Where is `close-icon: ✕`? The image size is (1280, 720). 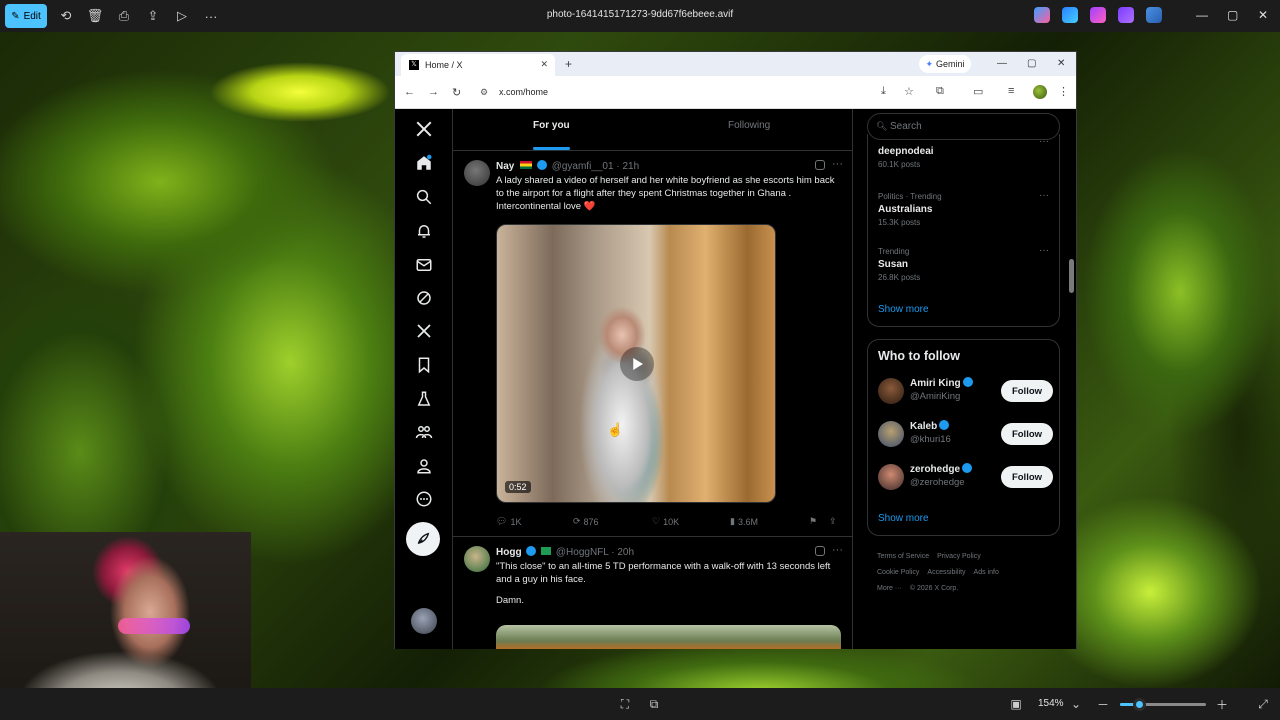 close-icon: ✕ is located at coordinates (1263, 15).